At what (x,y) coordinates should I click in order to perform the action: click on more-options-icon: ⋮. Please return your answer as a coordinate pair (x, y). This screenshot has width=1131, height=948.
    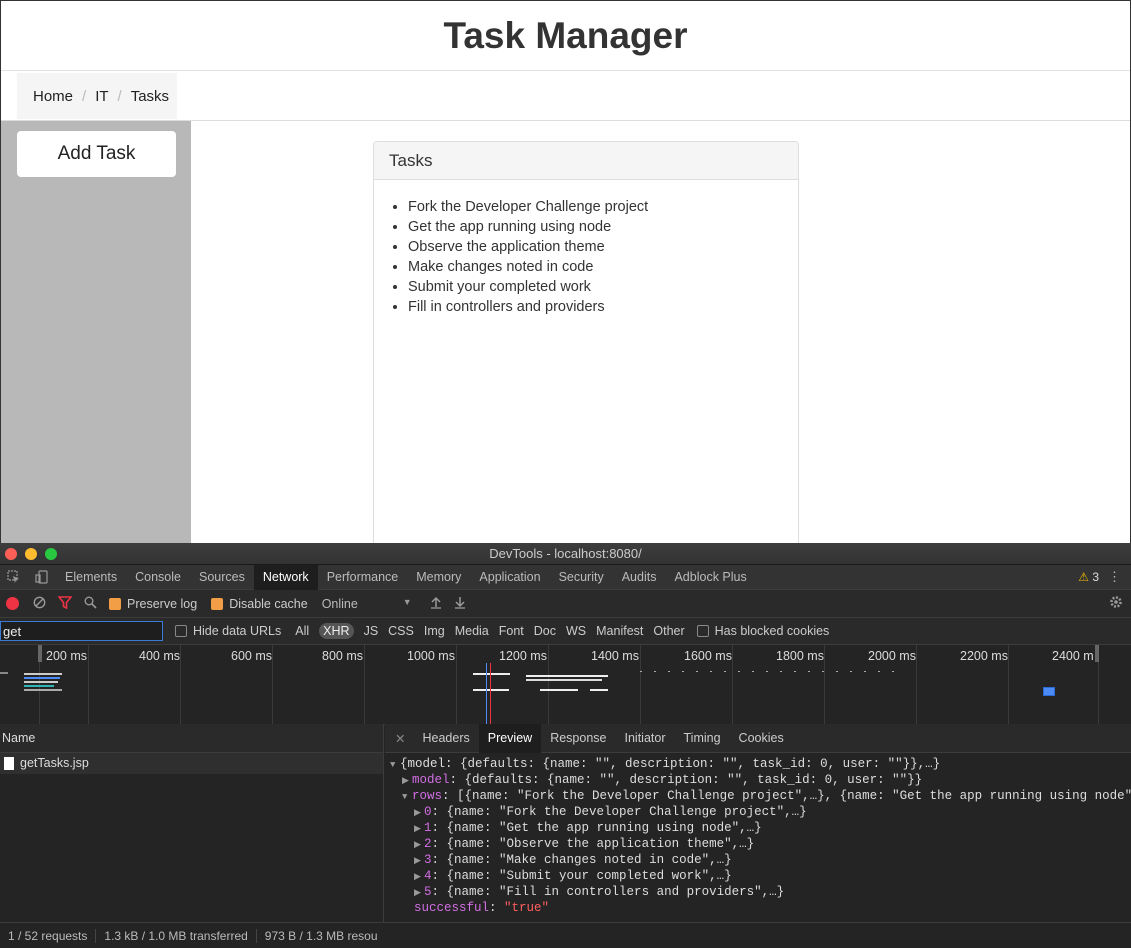
    Looking at the image, I should click on (1114, 577).